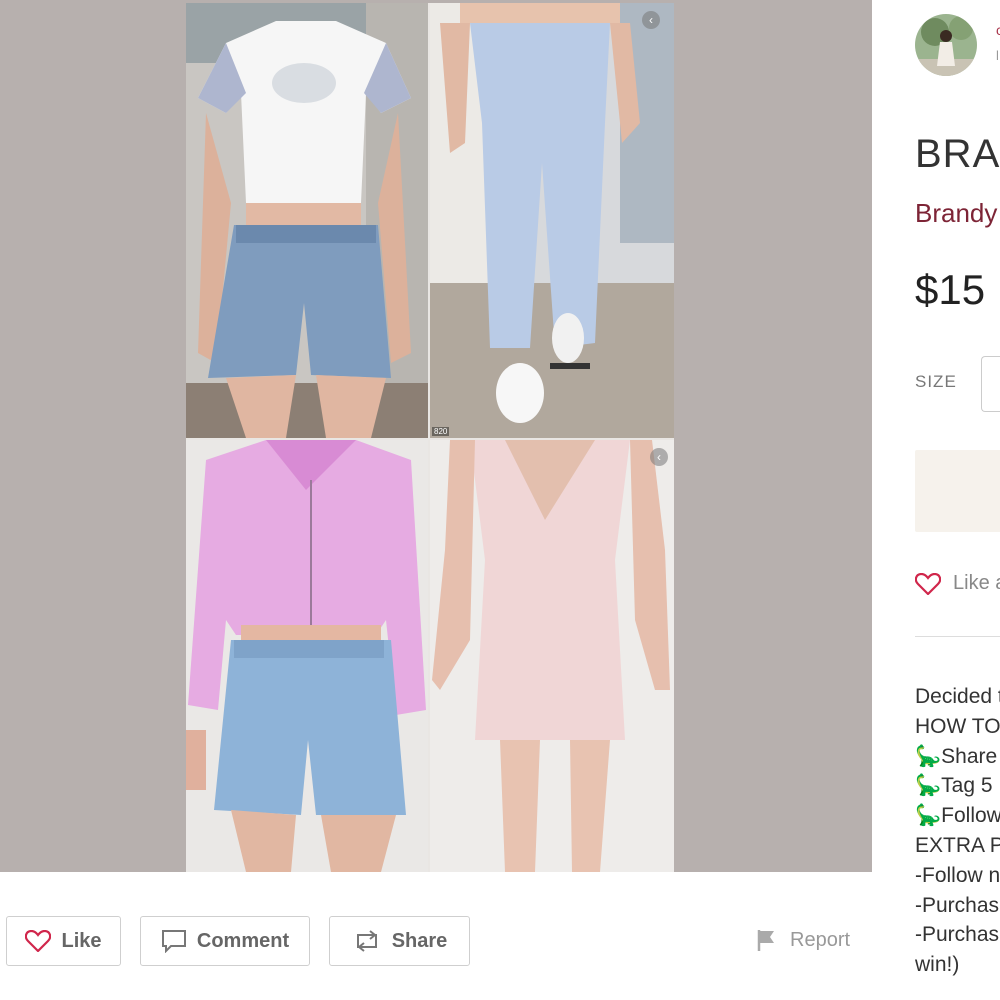  What do you see at coordinates (956, 756) in the screenshot?
I see `description-line: 🦕Share` at bounding box center [956, 756].